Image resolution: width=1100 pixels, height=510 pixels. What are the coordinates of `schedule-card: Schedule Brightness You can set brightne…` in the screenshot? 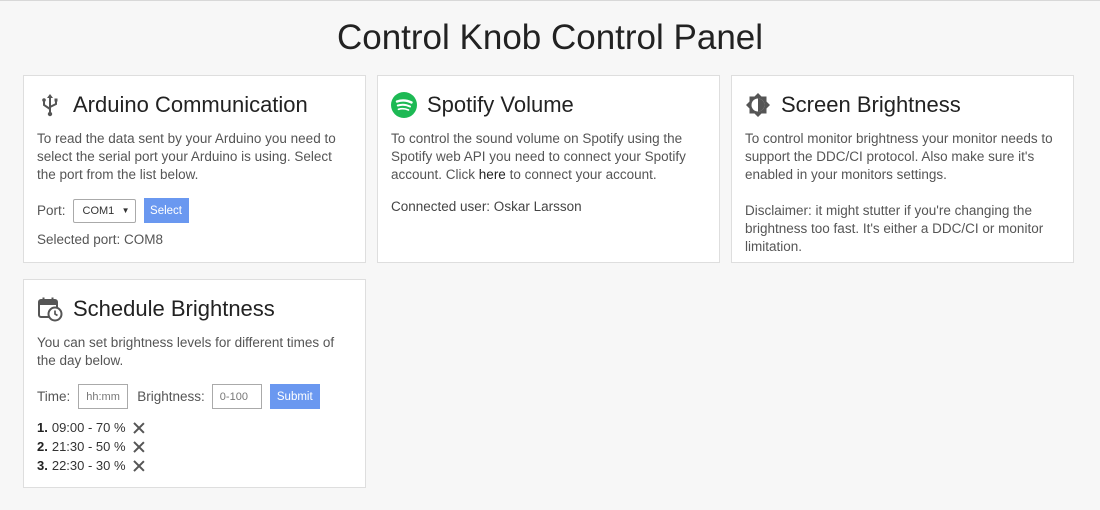 It's located at (194, 383).